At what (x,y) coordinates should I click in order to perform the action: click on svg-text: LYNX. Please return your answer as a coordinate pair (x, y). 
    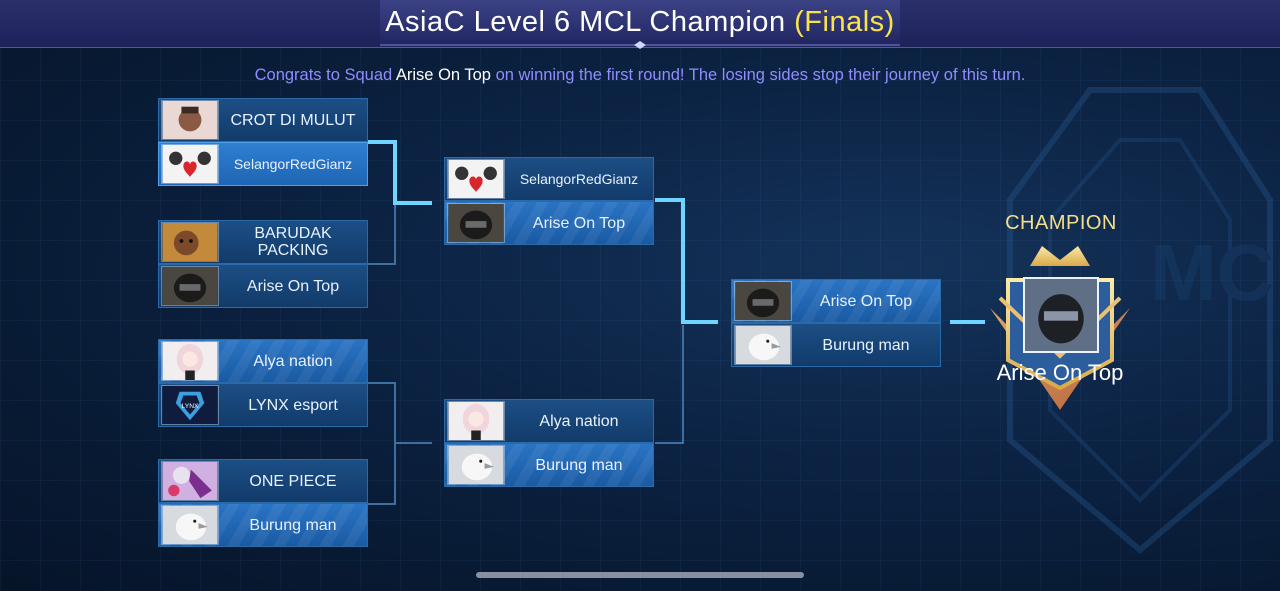
    Looking at the image, I should click on (190, 406).